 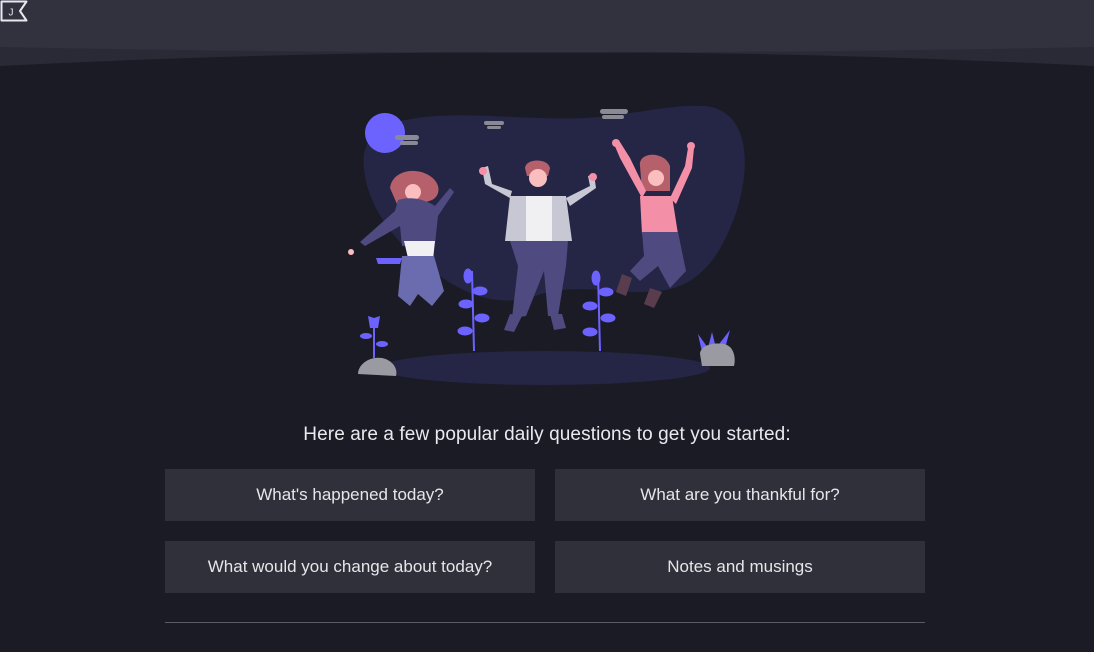 What do you see at coordinates (350, 495) in the screenshot?
I see `question-button-happened-today: What's happened today?` at bounding box center [350, 495].